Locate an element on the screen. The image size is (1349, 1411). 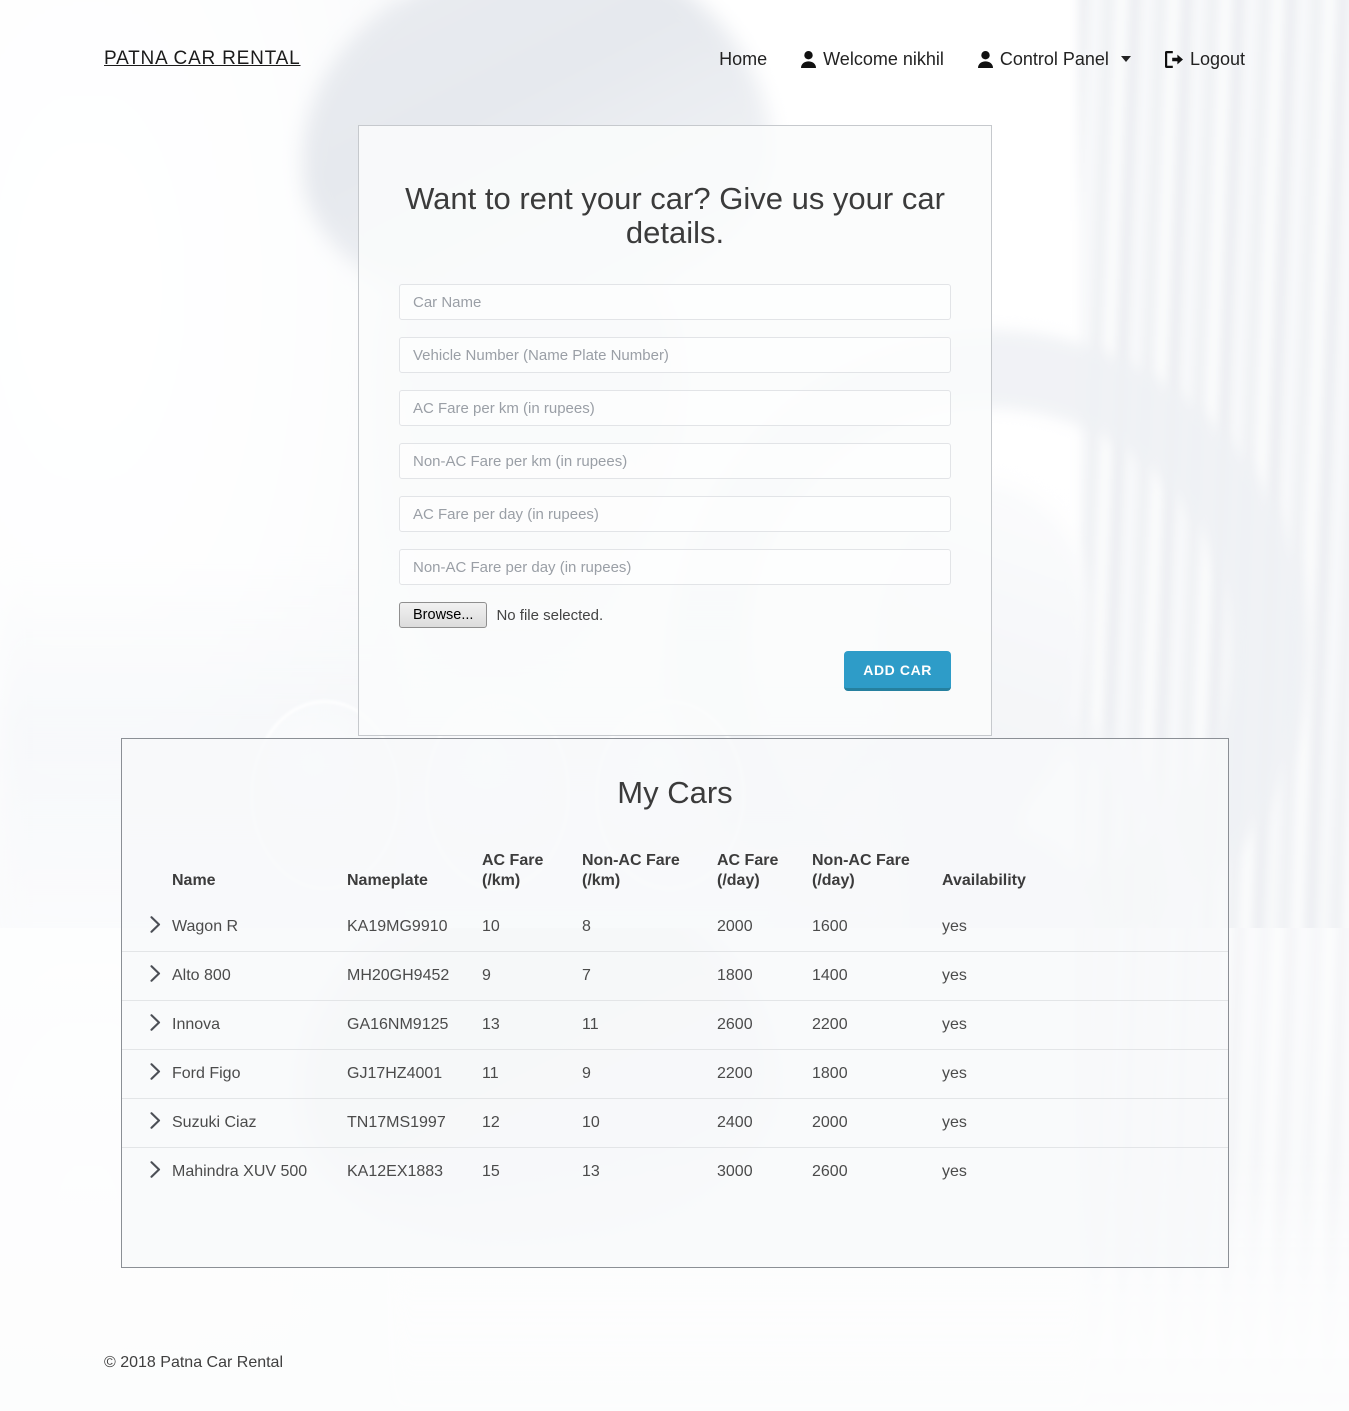
car-name-input is located at coordinates (675, 302).